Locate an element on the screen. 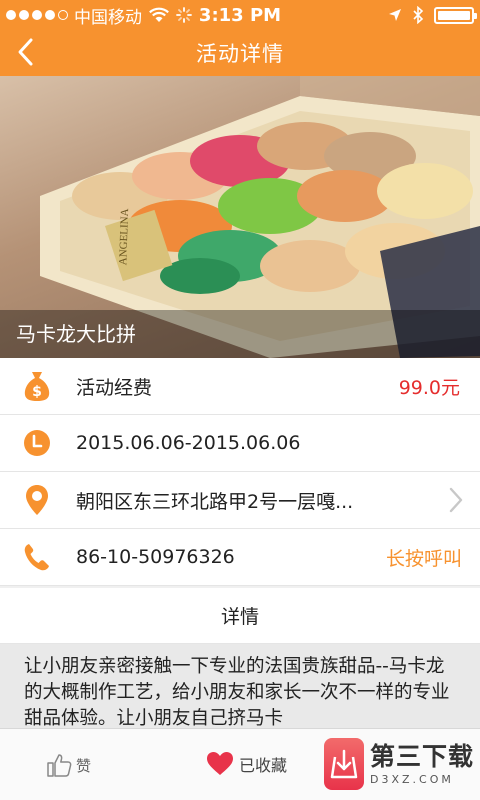  long-press-call-button: 长按呼叫 is located at coordinates (424, 557).